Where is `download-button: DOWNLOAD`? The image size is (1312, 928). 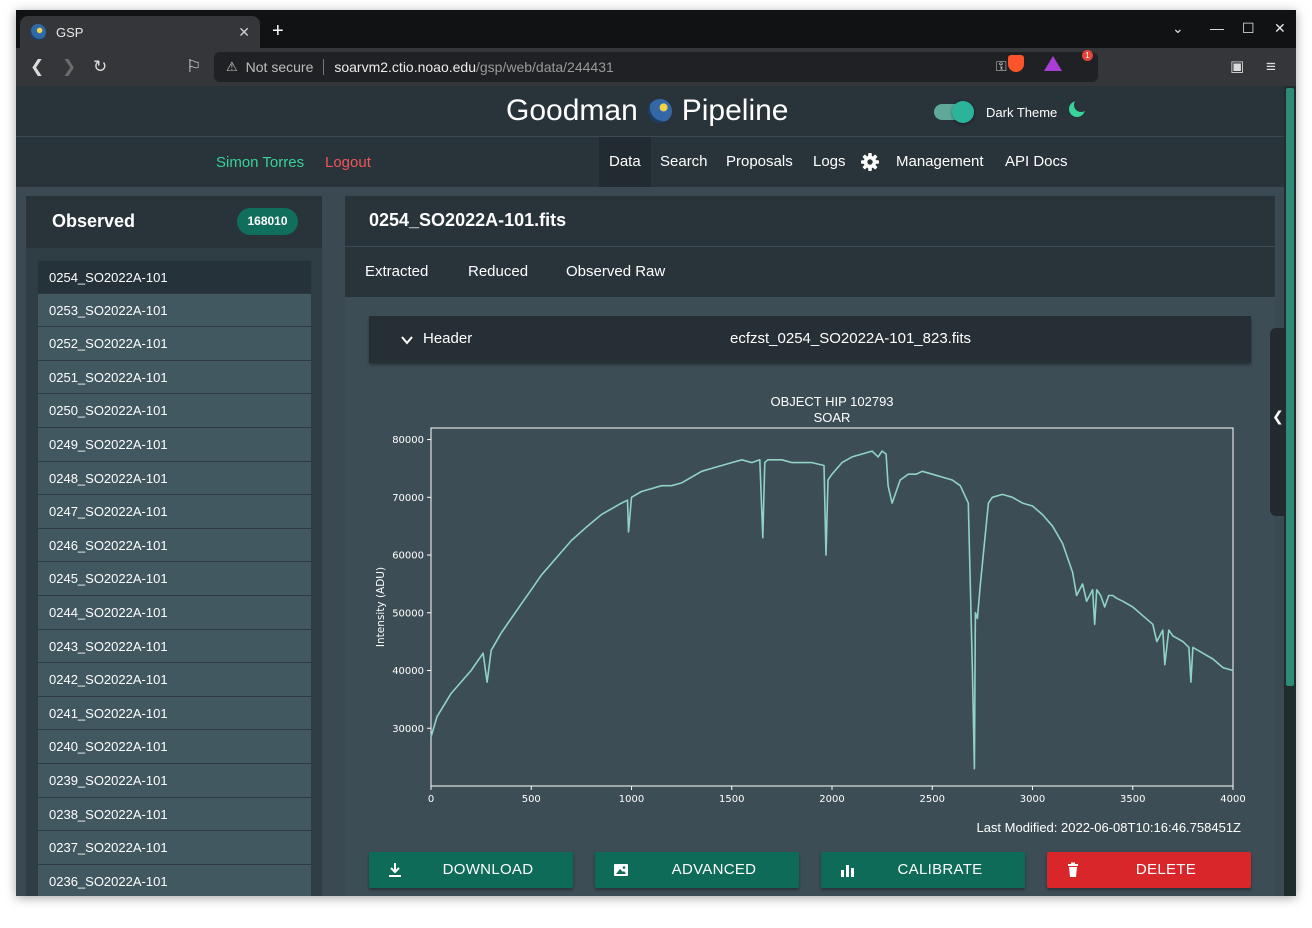
download-button: DOWNLOAD is located at coordinates (471, 870).